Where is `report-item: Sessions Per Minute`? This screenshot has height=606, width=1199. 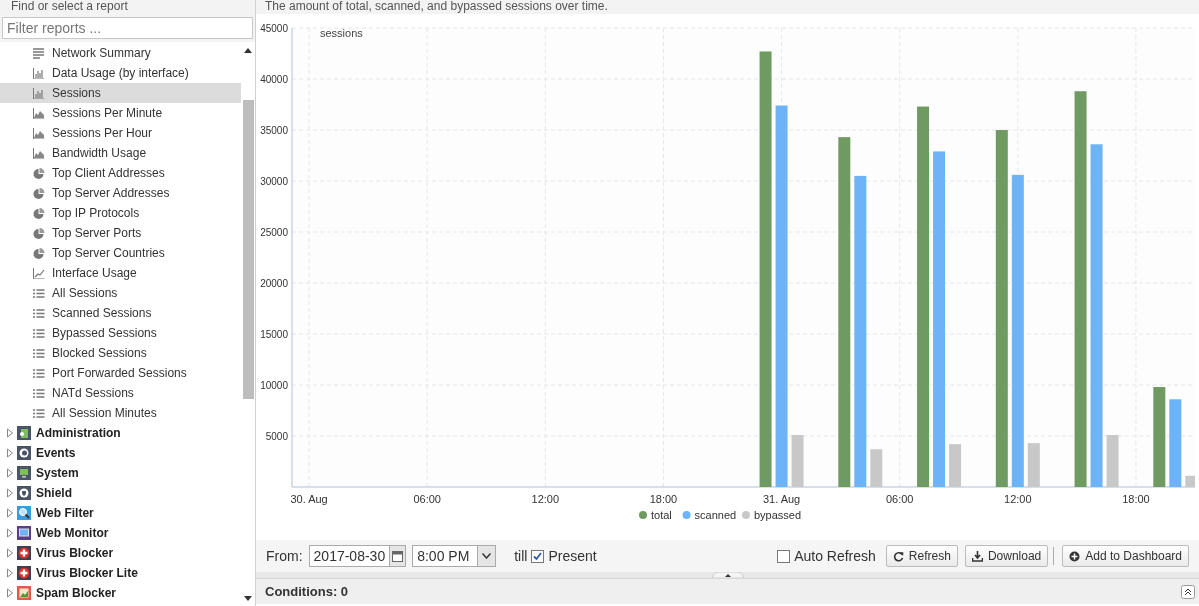 report-item: Sessions Per Minute is located at coordinates (120, 113).